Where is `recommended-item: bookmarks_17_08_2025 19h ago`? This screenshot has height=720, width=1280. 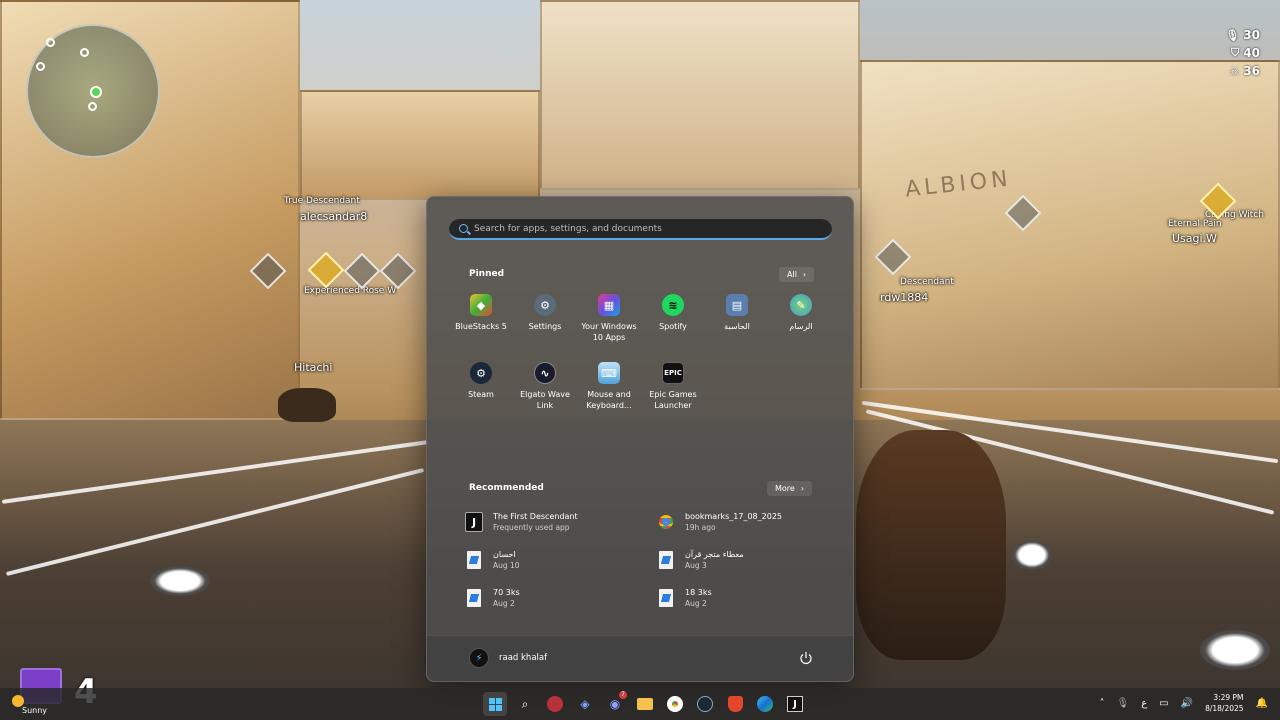
recommended-item: bookmarks_17_08_2025 19h ago is located at coordinates (741, 522).